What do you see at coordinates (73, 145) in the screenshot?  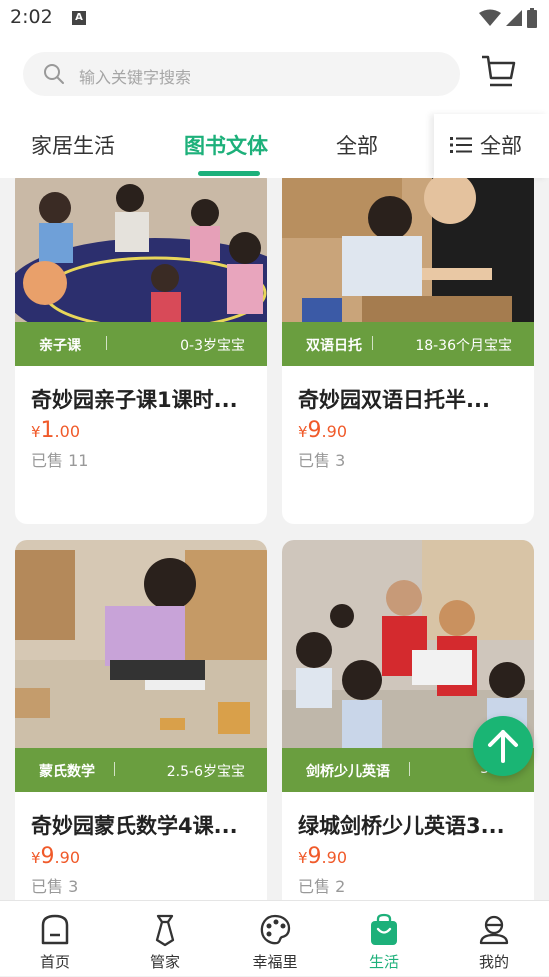 I see `tab-home-life: 家居生活` at bounding box center [73, 145].